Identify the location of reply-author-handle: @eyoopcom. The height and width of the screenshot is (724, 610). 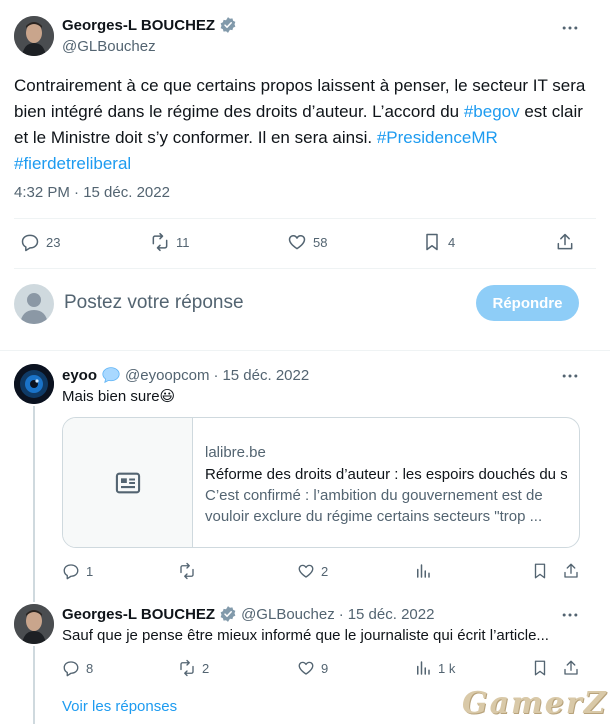
(167, 375).